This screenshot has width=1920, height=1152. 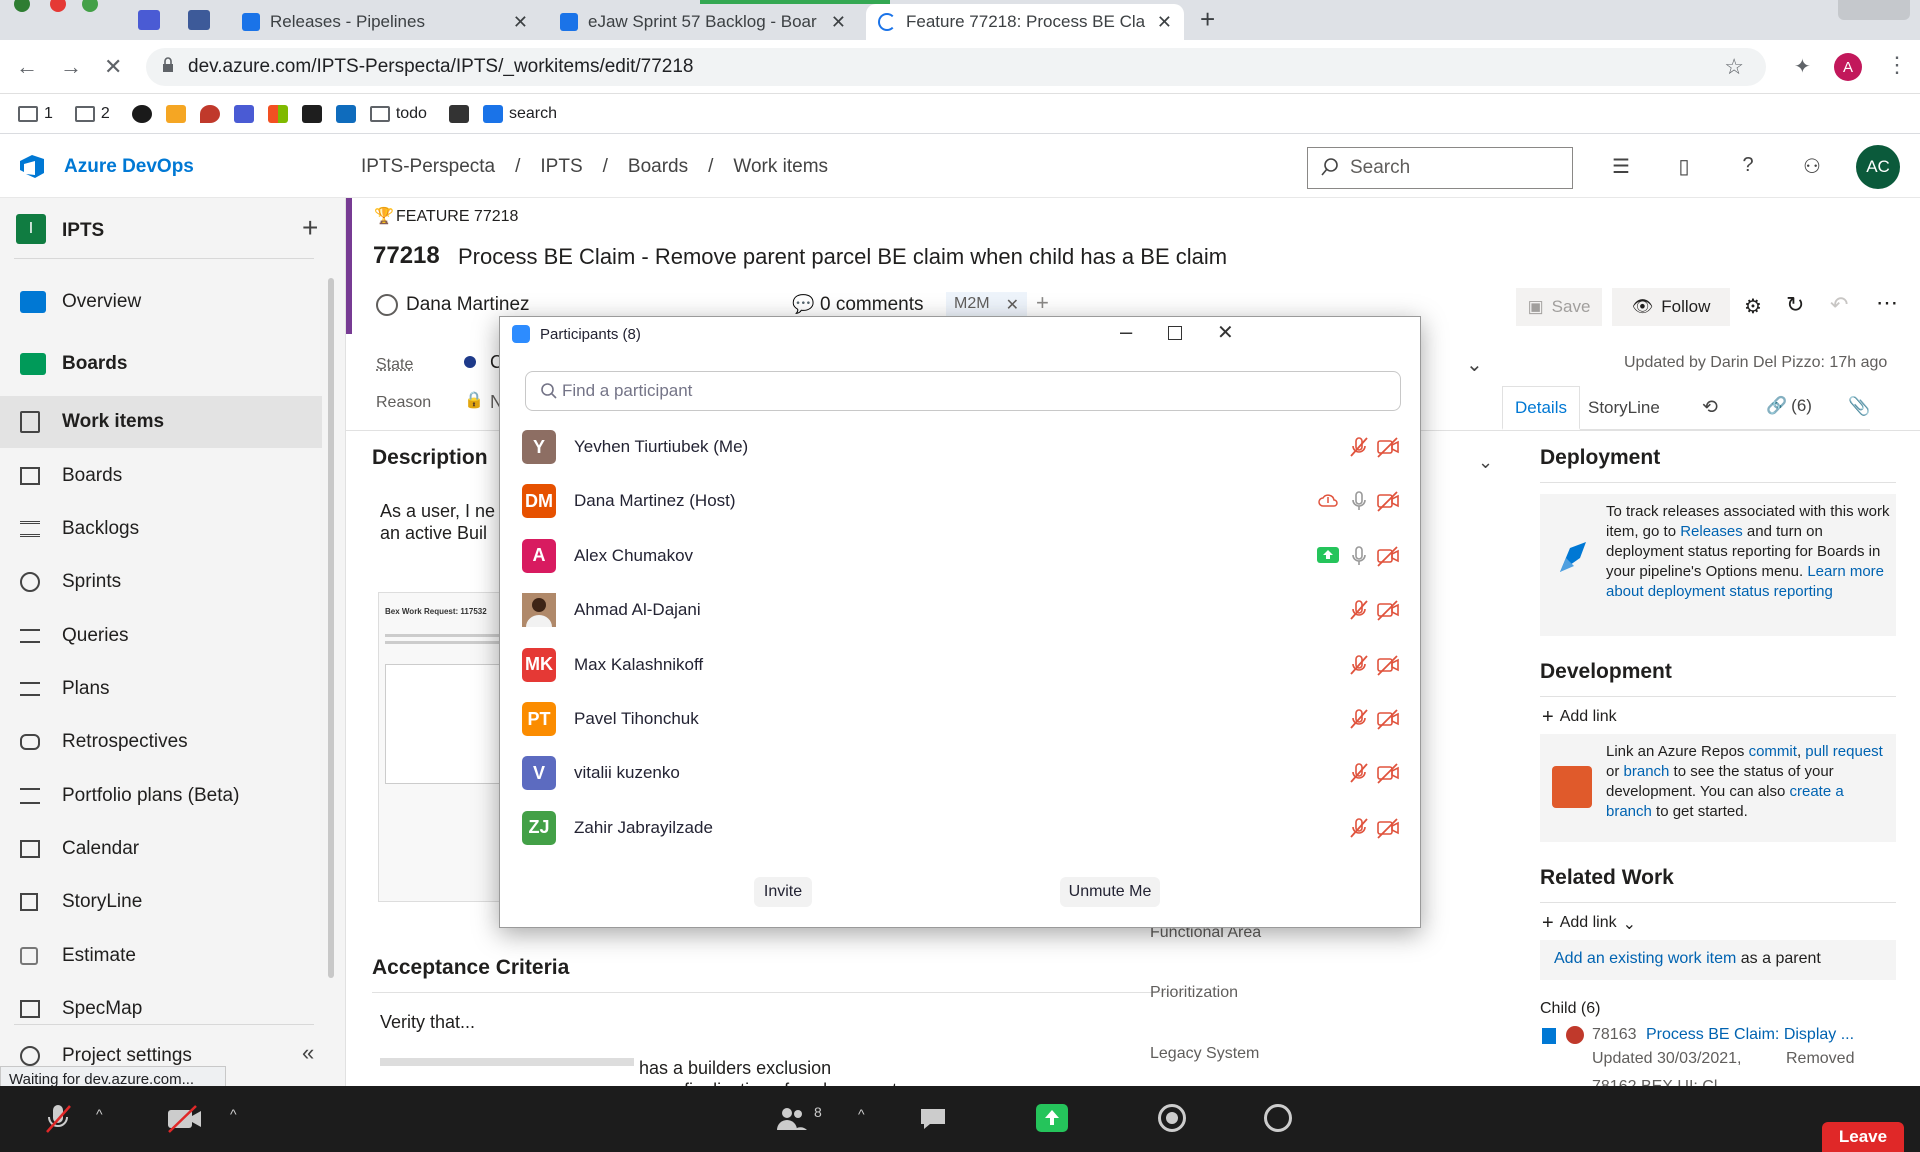 I want to click on leave-meeting-button: Leave, so click(x=1863, y=1137).